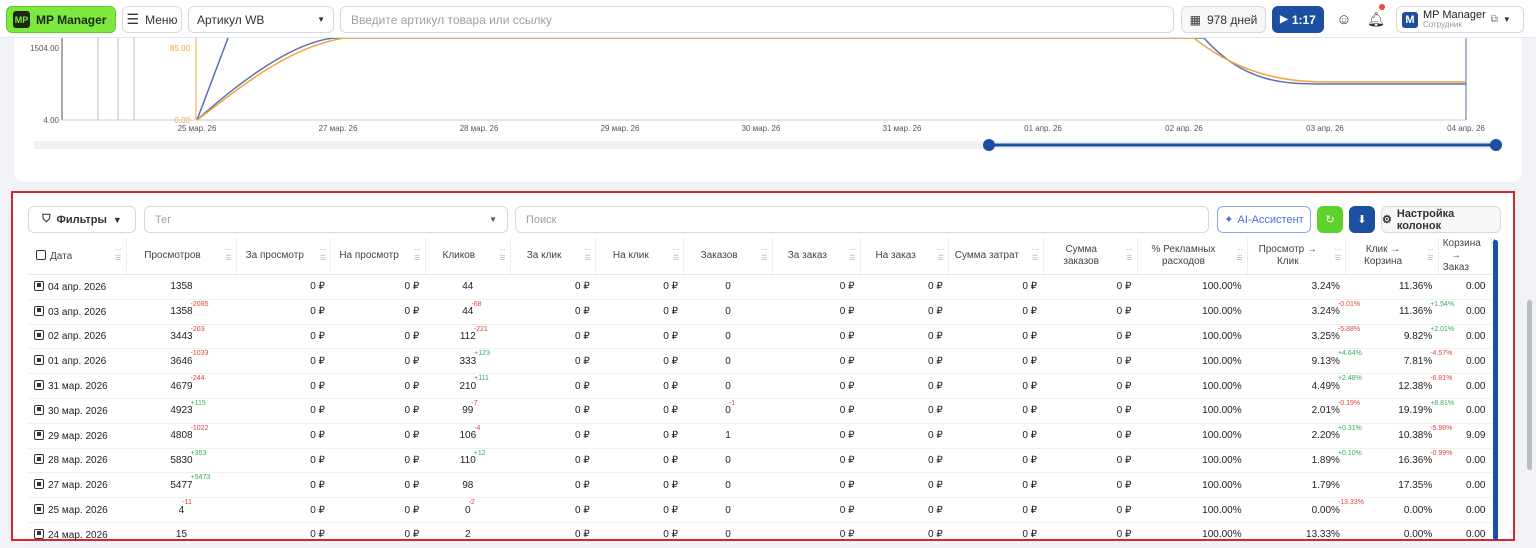 This screenshot has width=1536, height=548. Describe the element at coordinates (640, 256) in the screenshot. I see `column-header: На клик ⋯ ☰` at that location.